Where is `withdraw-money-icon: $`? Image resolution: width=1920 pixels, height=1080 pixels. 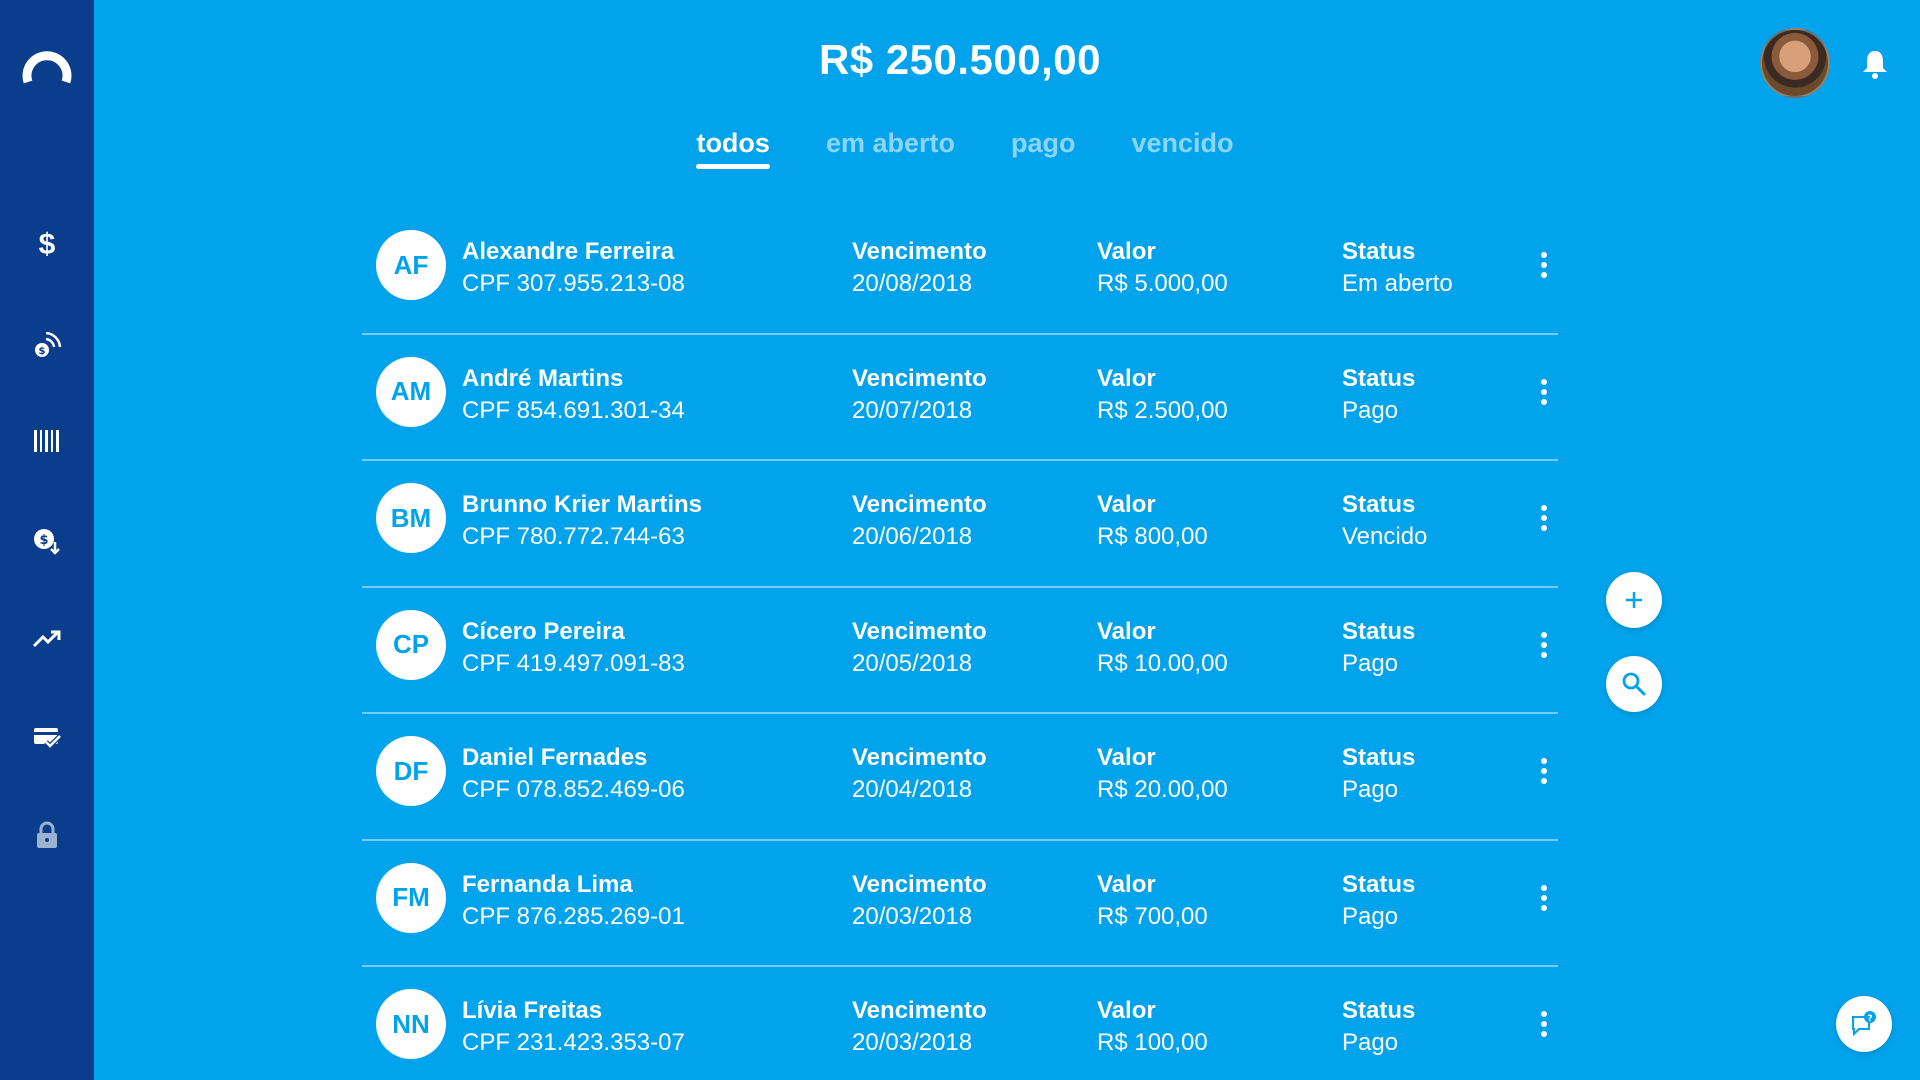 withdraw-money-icon: $ is located at coordinates (47, 542).